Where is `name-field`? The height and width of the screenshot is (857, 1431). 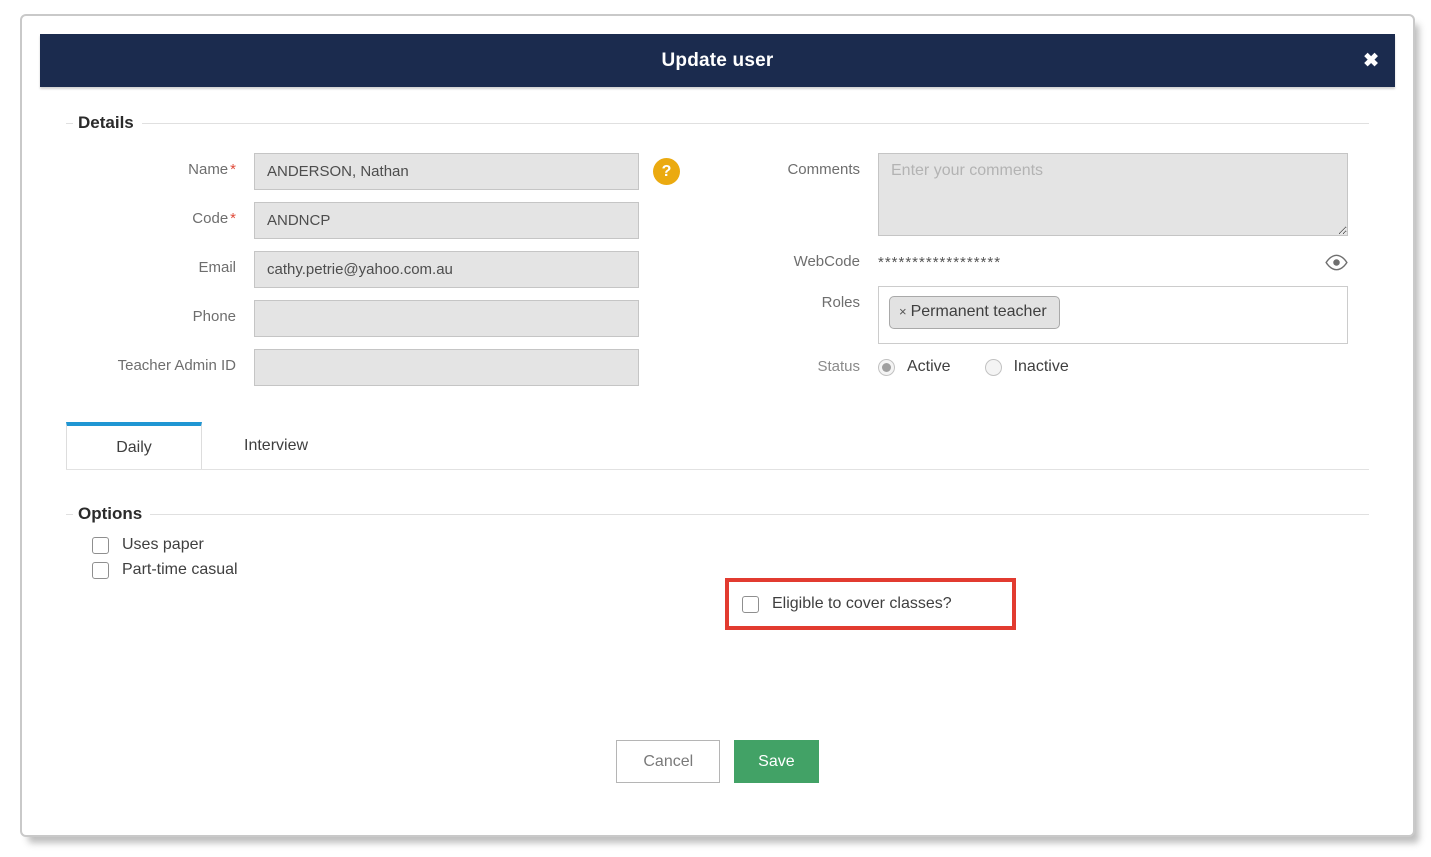 name-field is located at coordinates (446, 171).